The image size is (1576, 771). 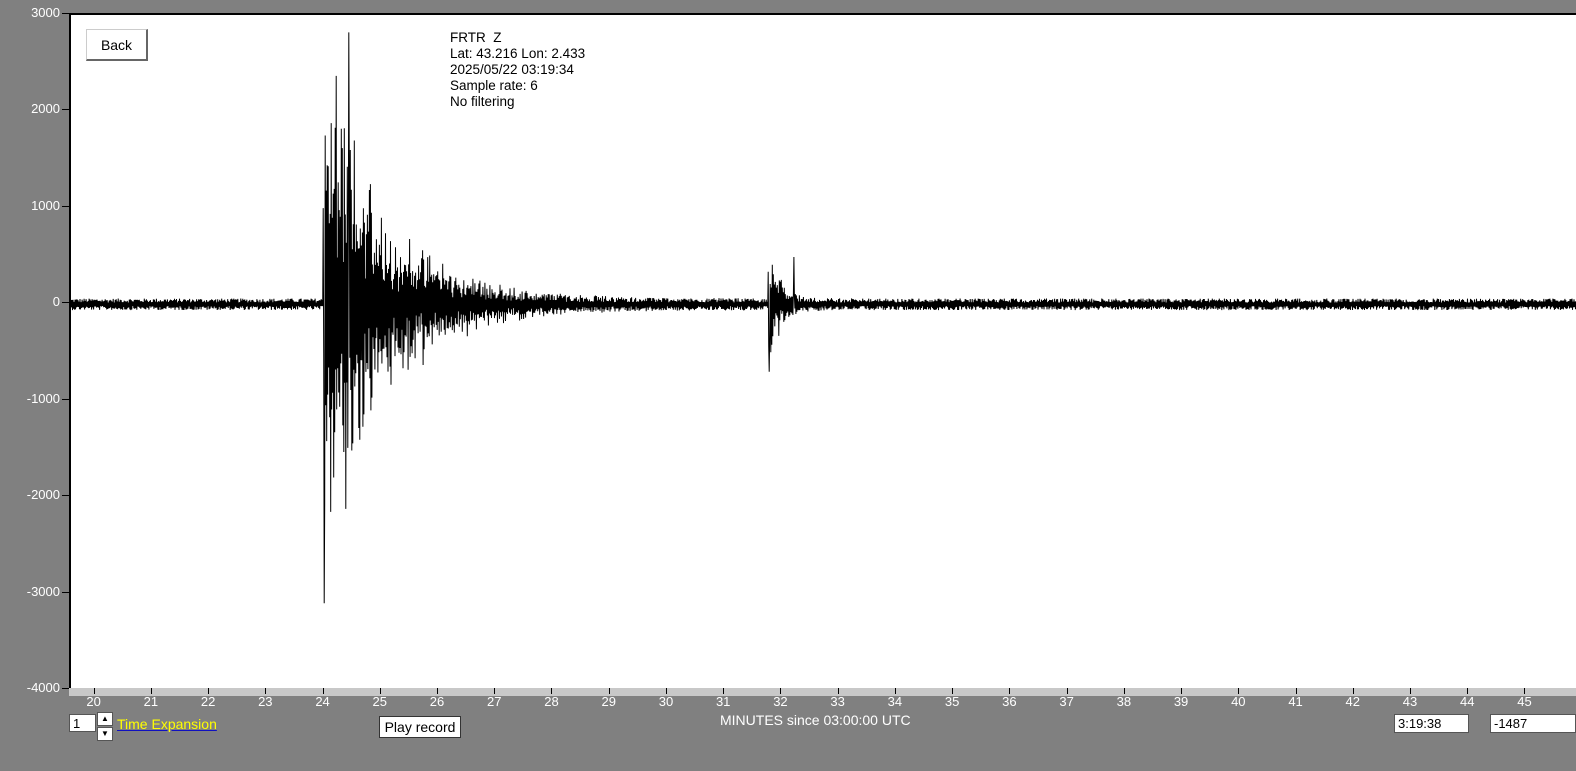 I want to click on time-expansion-input, so click(x=82, y=723).